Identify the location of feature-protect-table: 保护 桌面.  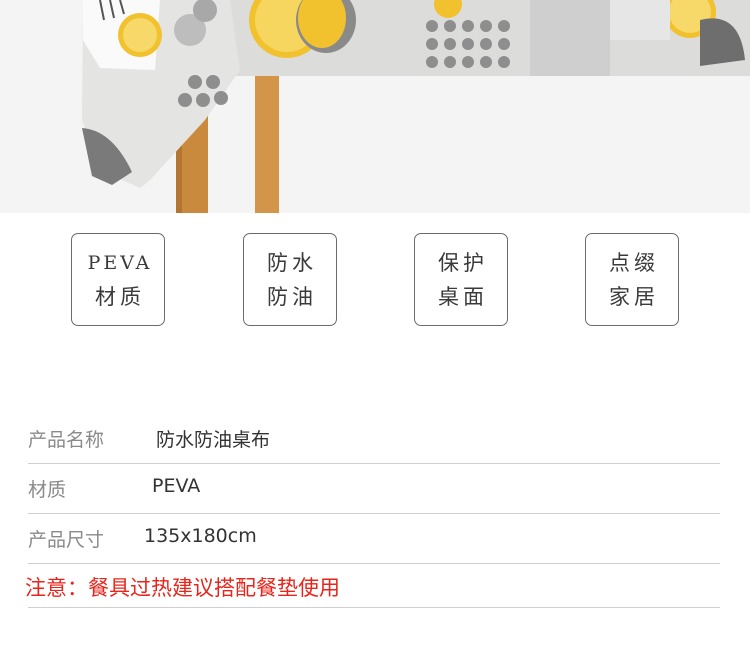
(461, 279).